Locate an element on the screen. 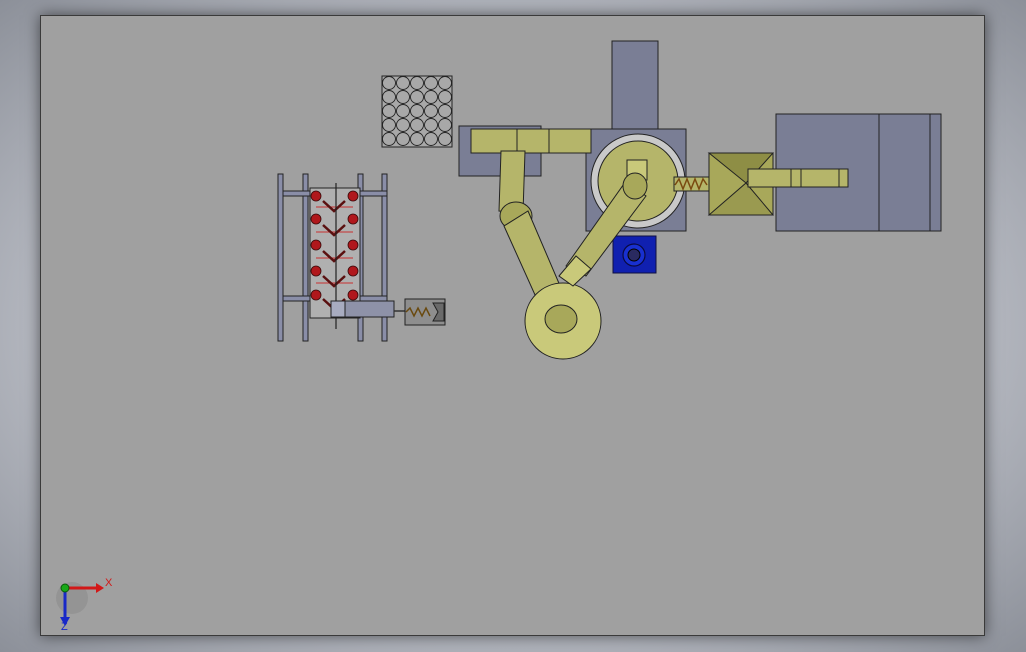 The image size is (1026, 652). triad-icon is located at coordinates (80, 604).